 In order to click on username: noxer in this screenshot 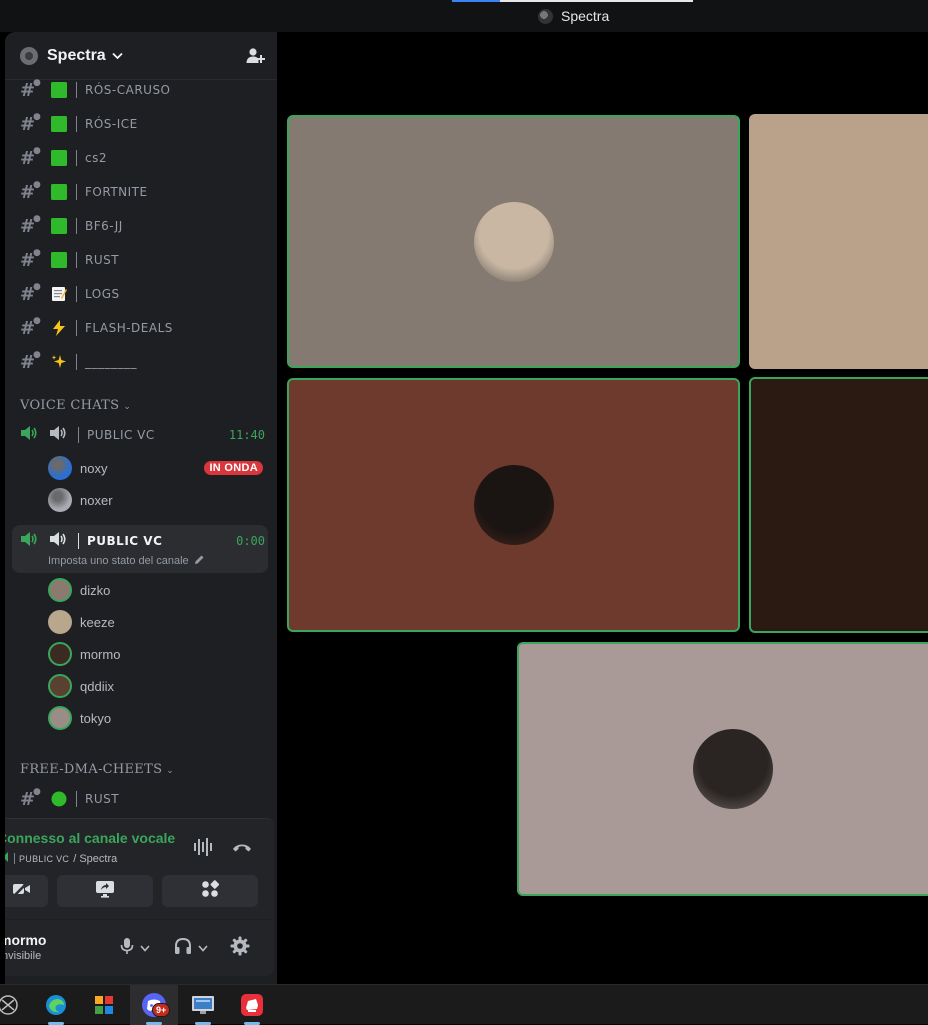, I will do `click(96, 500)`.